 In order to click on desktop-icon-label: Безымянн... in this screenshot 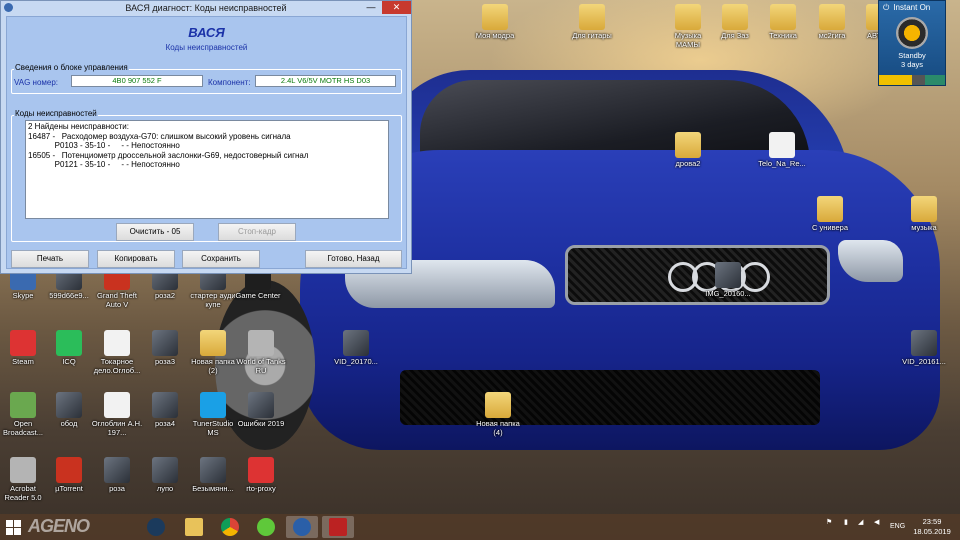, I will do `click(213, 488)`.